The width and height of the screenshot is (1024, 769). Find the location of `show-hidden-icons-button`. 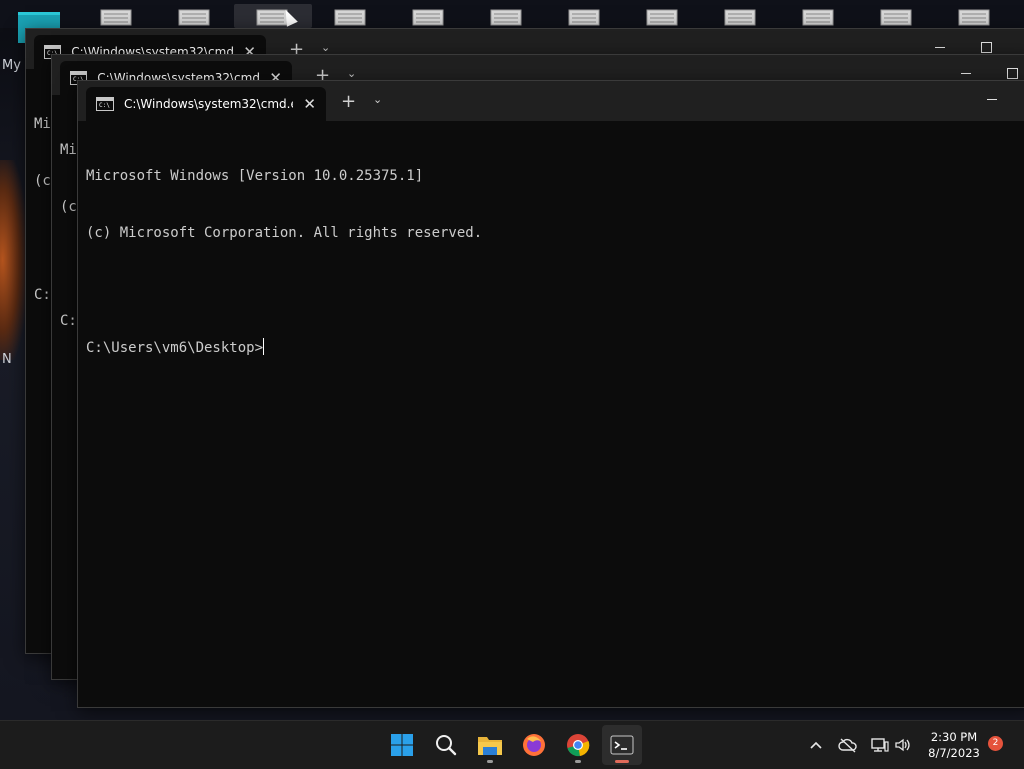

show-hidden-icons-button is located at coordinates (816, 745).